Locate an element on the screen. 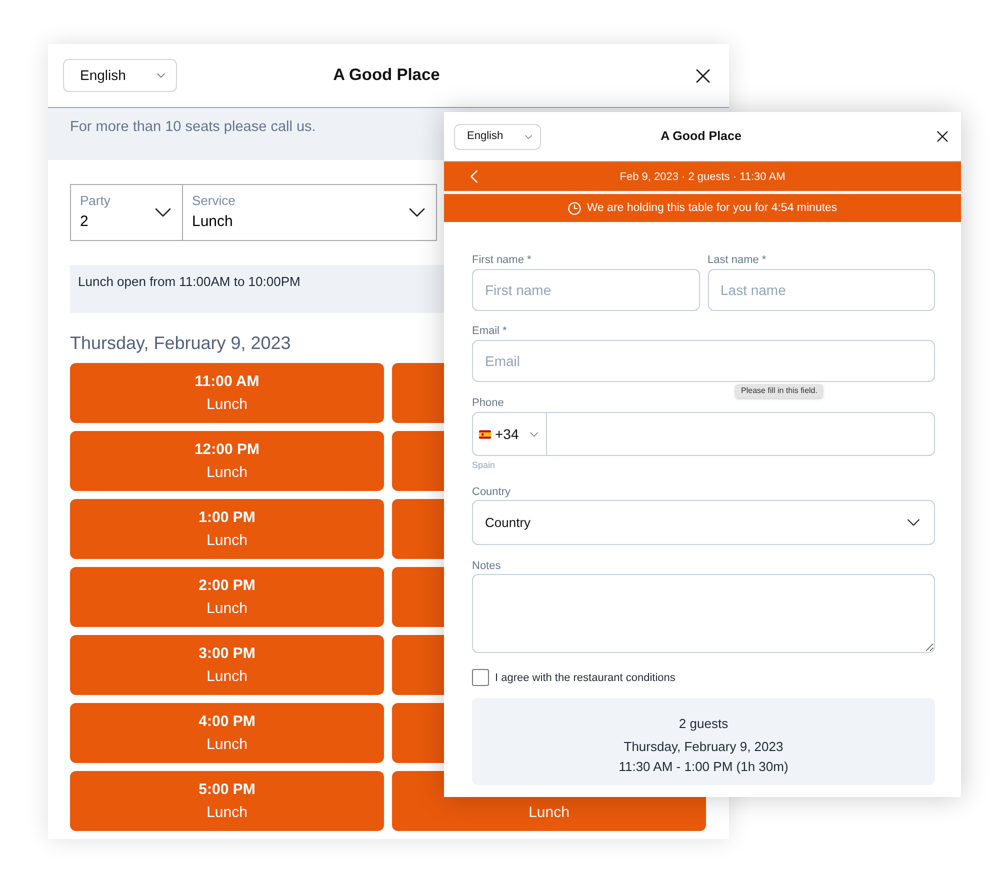 Image resolution: width=999 pixels, height=882 pixels. time-slot-button: 1:00 PM Lunch is located at coordinates (227, 529).